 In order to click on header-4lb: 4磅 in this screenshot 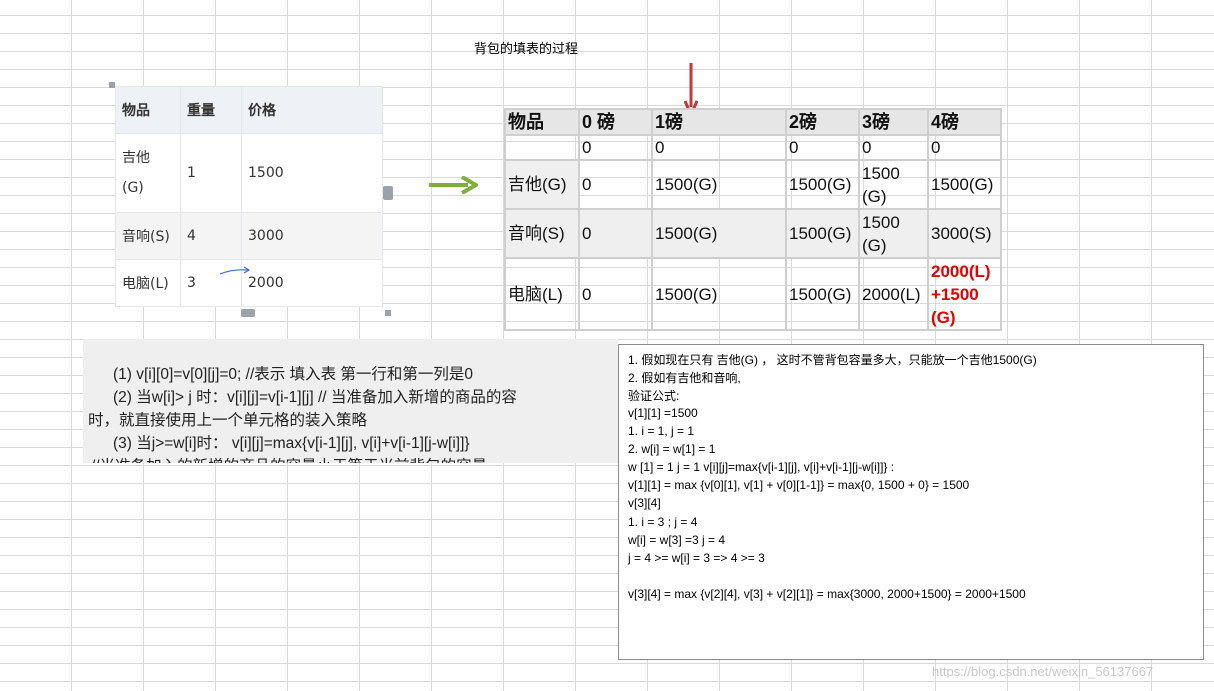, I will do `click(964, 122)`.